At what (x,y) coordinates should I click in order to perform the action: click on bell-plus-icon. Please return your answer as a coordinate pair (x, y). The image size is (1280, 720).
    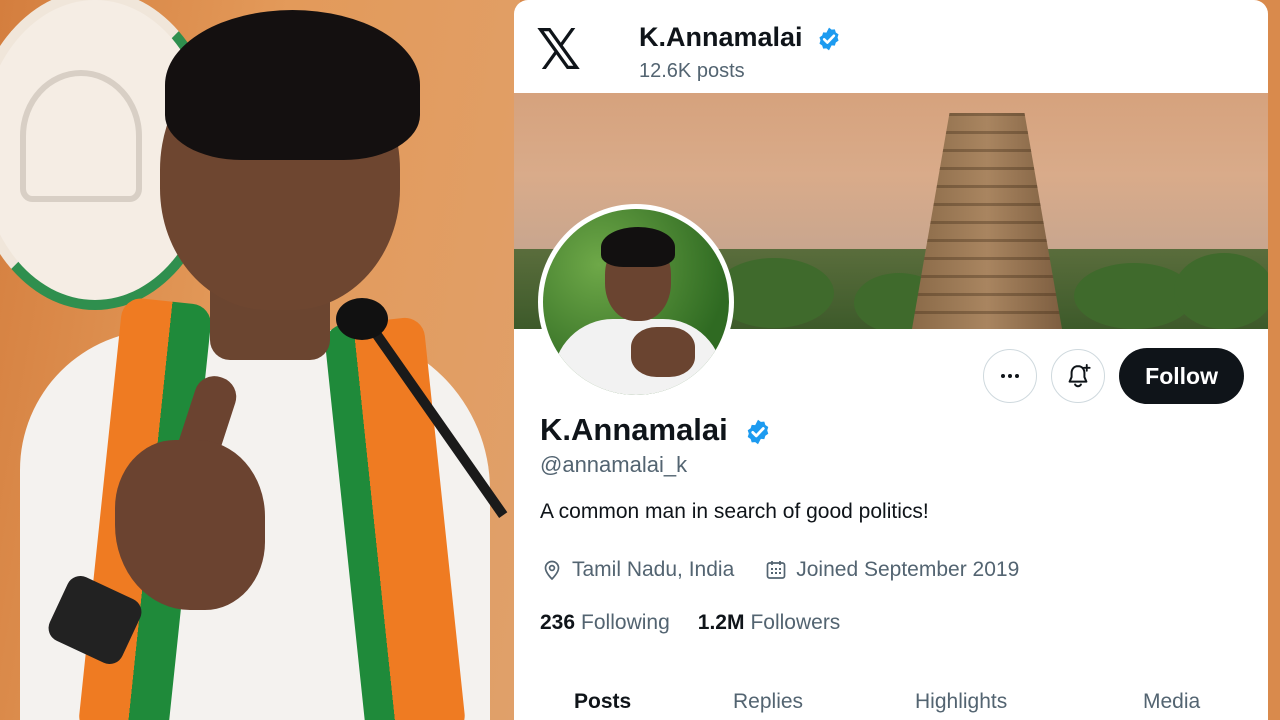
    Looking at the image, I should click on (1079, 375).